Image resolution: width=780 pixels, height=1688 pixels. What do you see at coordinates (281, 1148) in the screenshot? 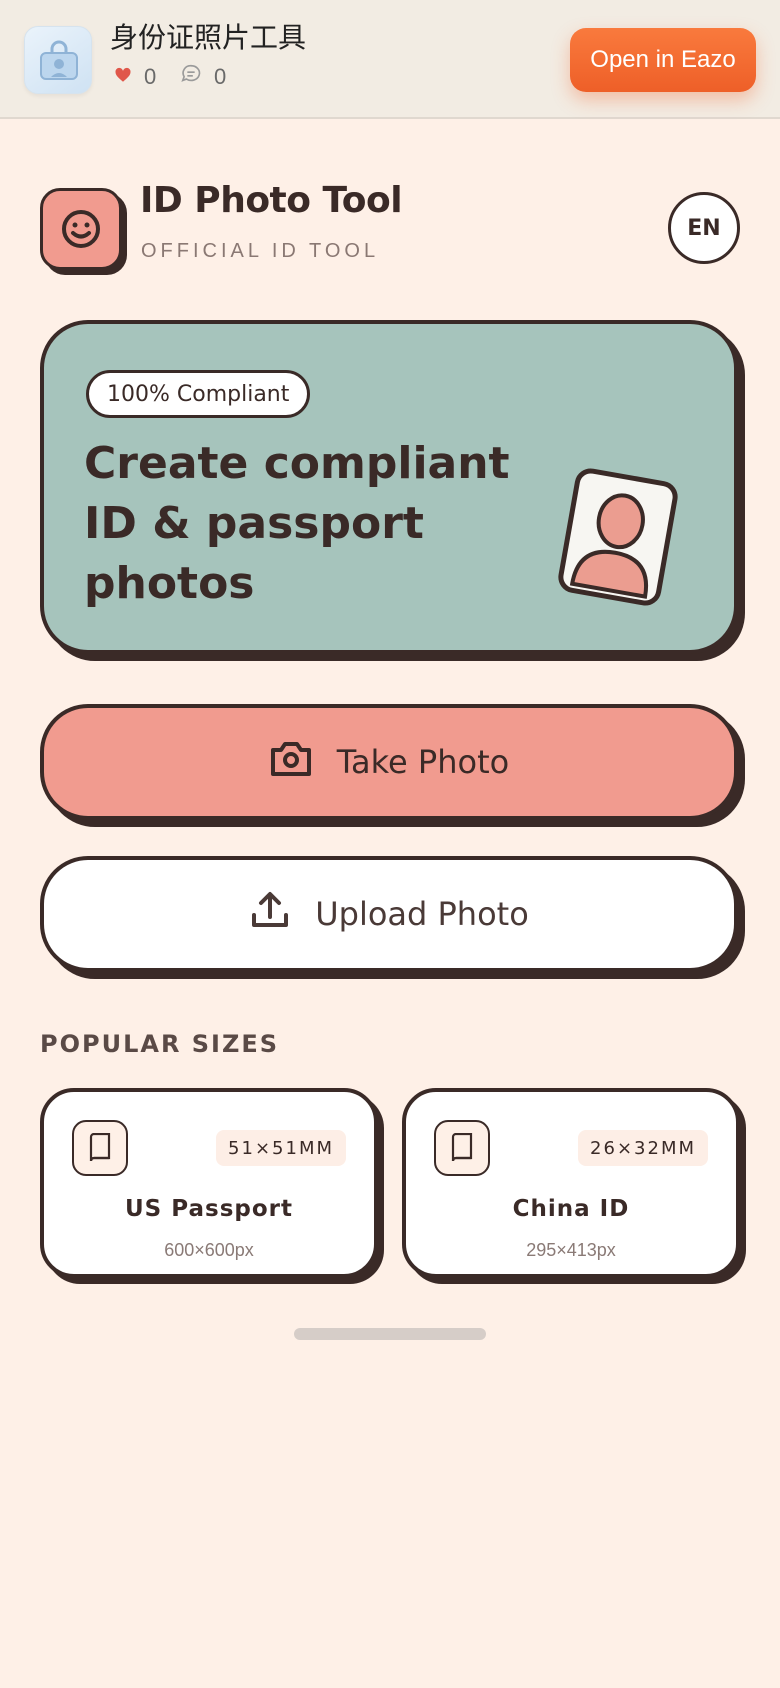
I see `size-dimensions: 51×51MM` at bounding box center [281, 1148].